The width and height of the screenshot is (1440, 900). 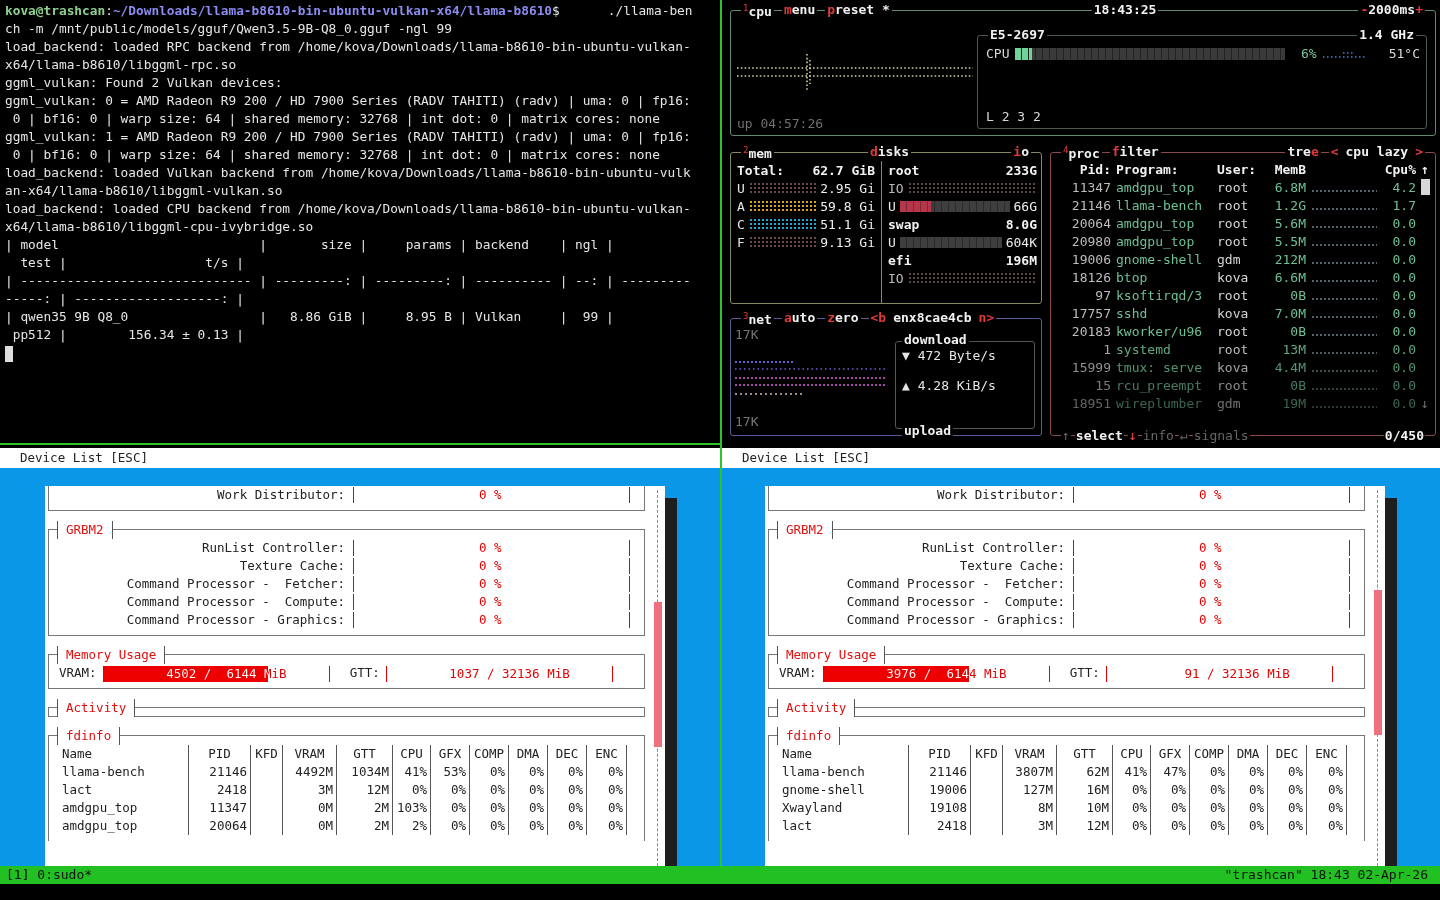 What do you see at coordinates (412, 754) in the screenshot?
I see `column-header: CPU` at bounding box center [412, 754].